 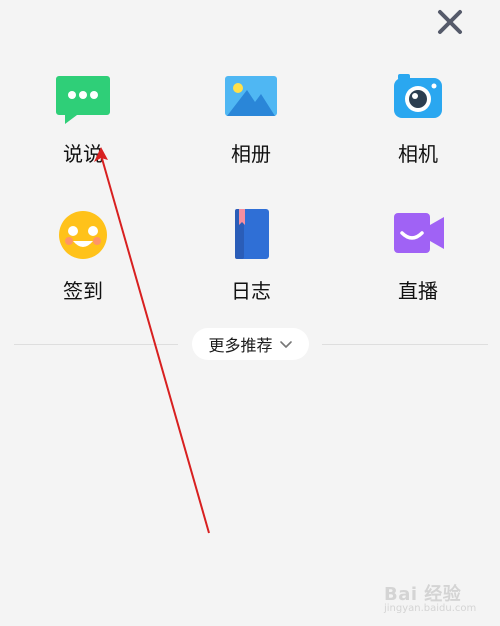 I want to click on tile-label: 相册, so click(x=251, y=154).